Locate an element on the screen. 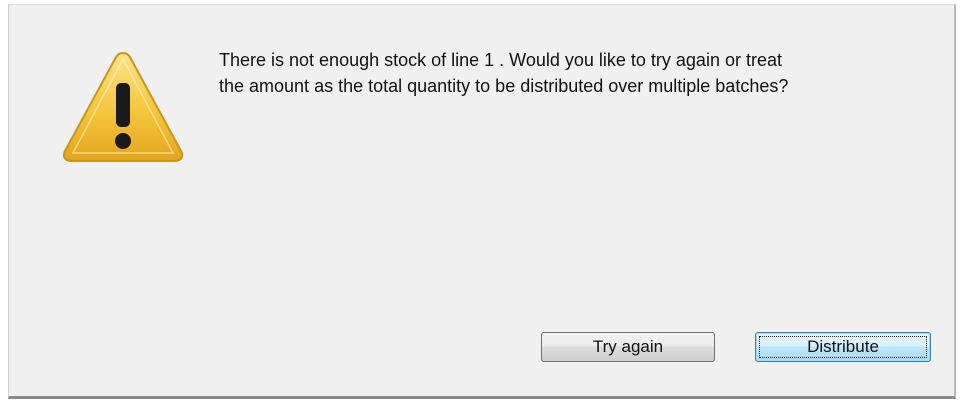 The width and height of the screenshot is (966, 407). distribute-button-label: Distribute is located at coordinates (843, 346).